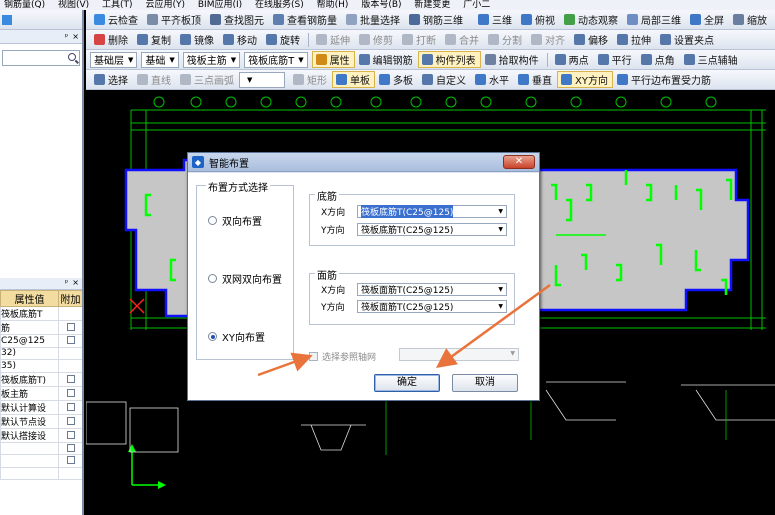 The height and width of the screenshot is (515, 775). I want to click on ok-button: 确定, so click(407, 383).